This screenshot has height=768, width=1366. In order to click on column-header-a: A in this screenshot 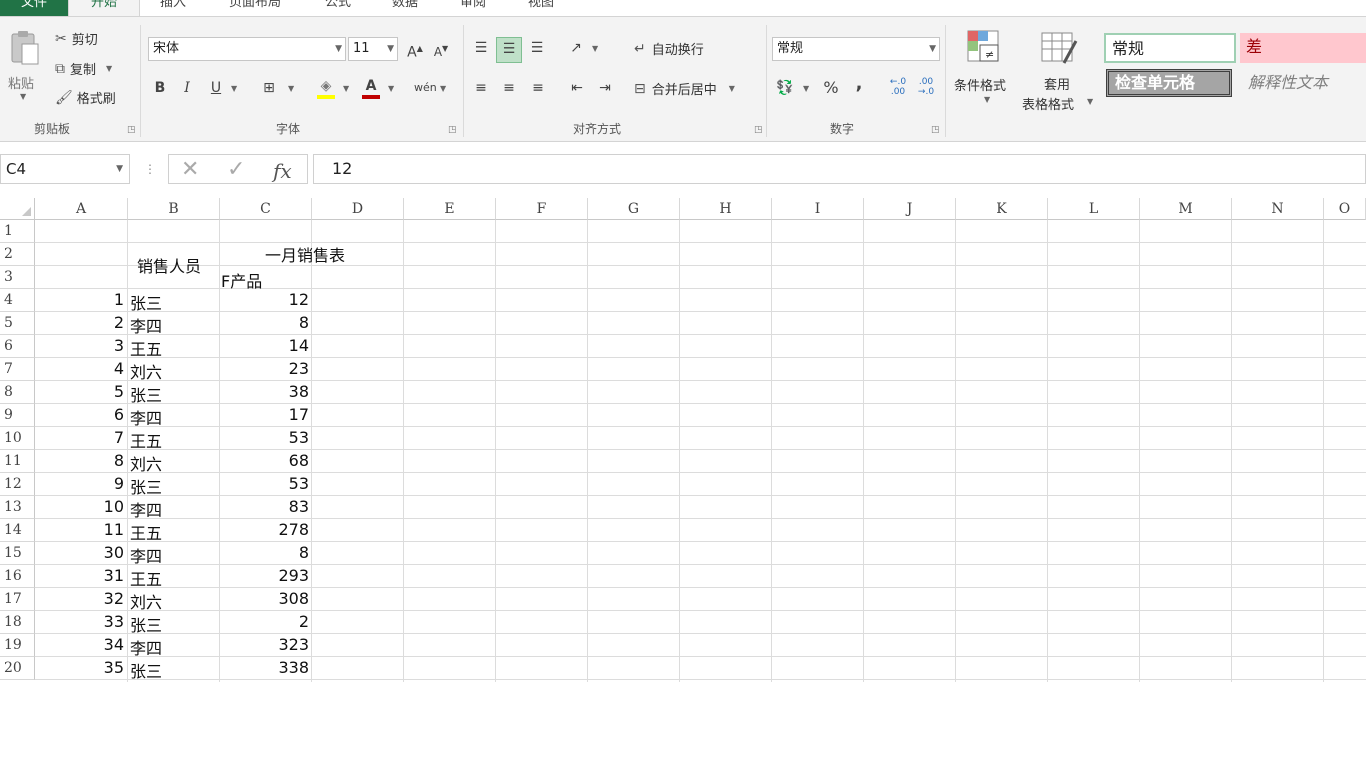, I will do `click(81, 209)`.